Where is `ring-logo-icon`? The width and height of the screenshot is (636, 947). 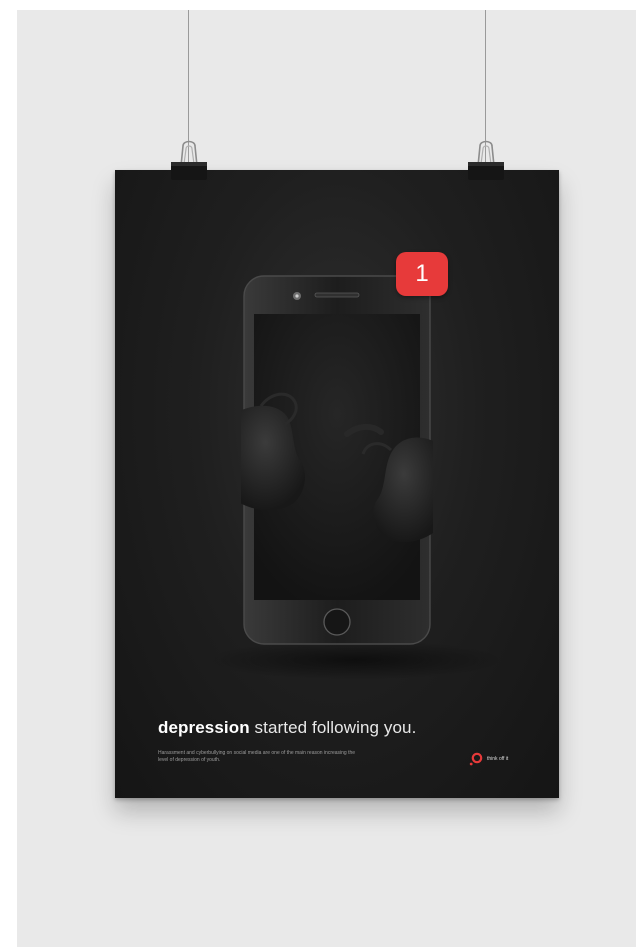 ring-logo-icon is located at coordinates (476, 759).